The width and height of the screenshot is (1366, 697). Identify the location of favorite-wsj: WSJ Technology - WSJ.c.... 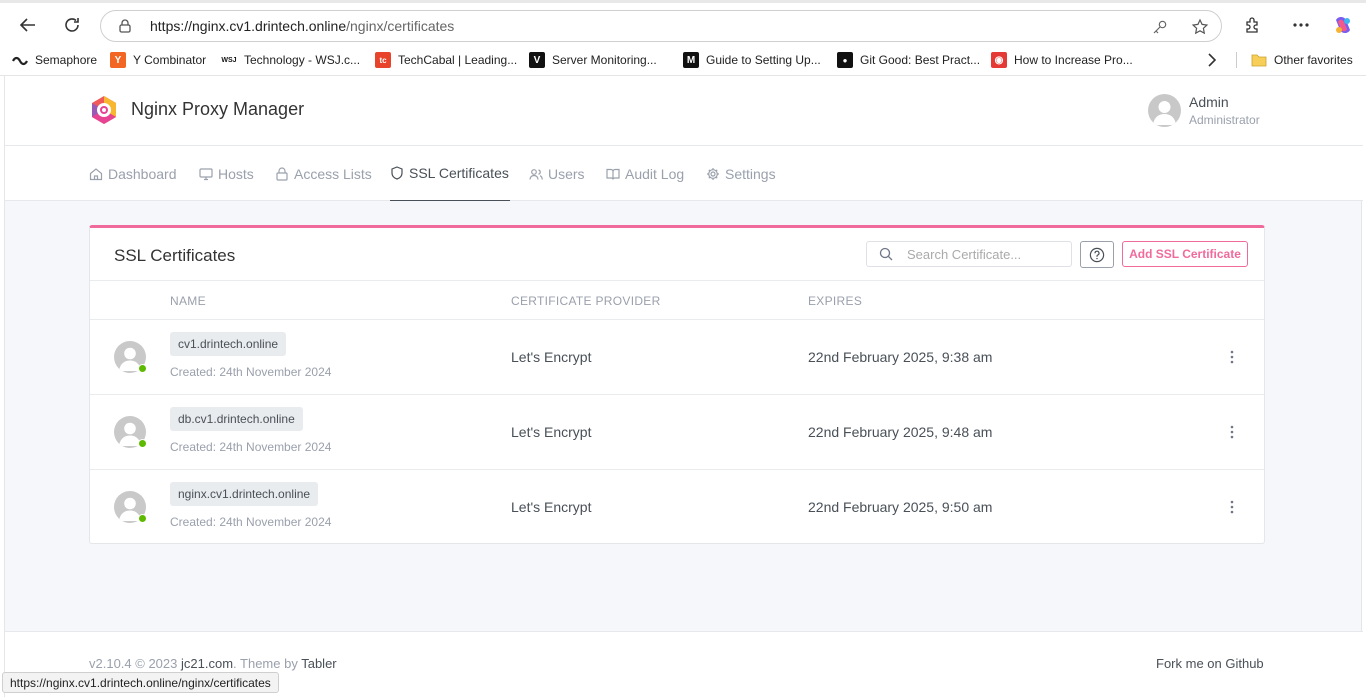
(290, 60).